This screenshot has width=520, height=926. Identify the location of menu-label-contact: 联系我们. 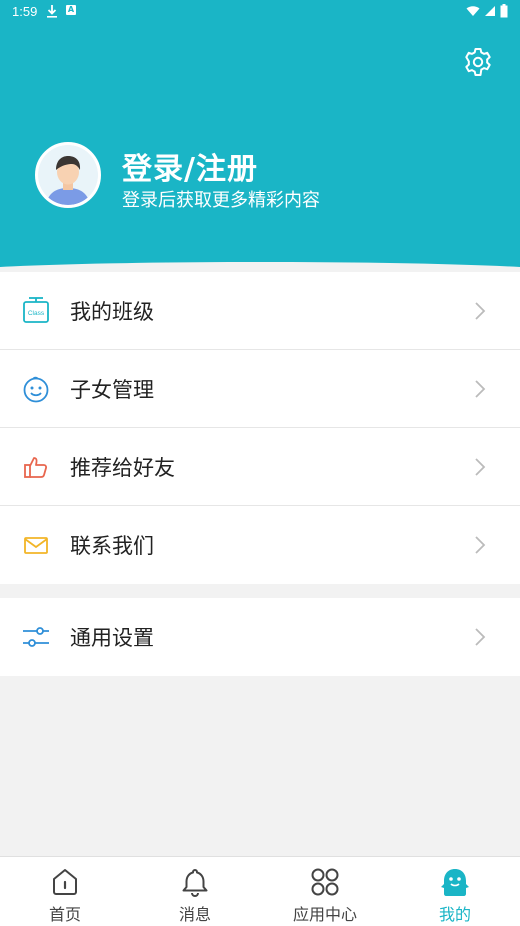
(112, 546).